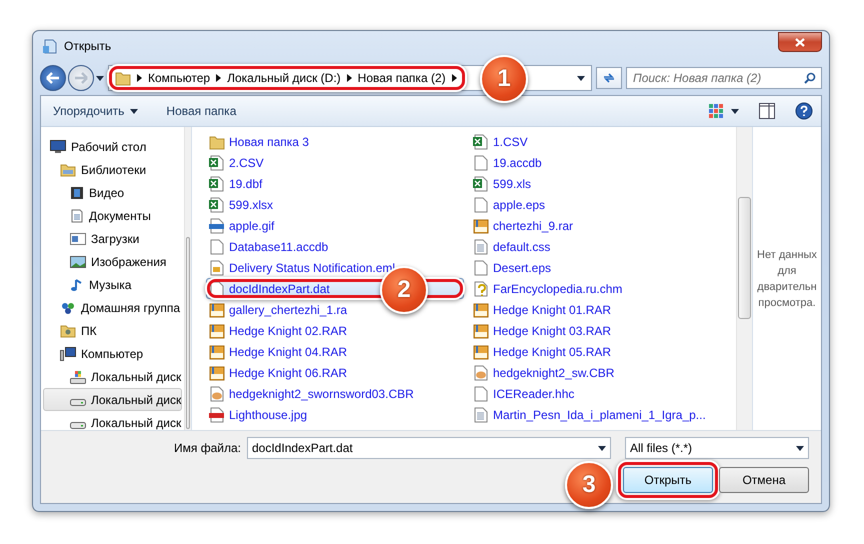 This screenshot has height=544, width=864. What do you see at coordinates (77, 193) in the screenshot?
I see `film-icon` at bounding box center [77, 193].